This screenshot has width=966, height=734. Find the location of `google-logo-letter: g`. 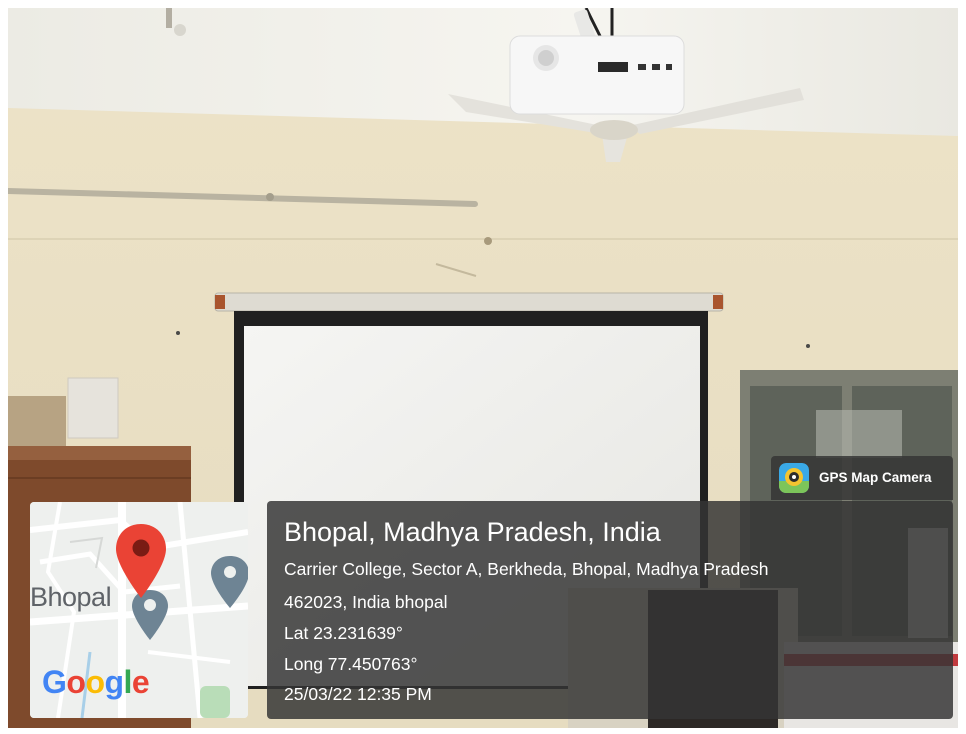

google-logo-letter: g is located at coordinates (114, 682).